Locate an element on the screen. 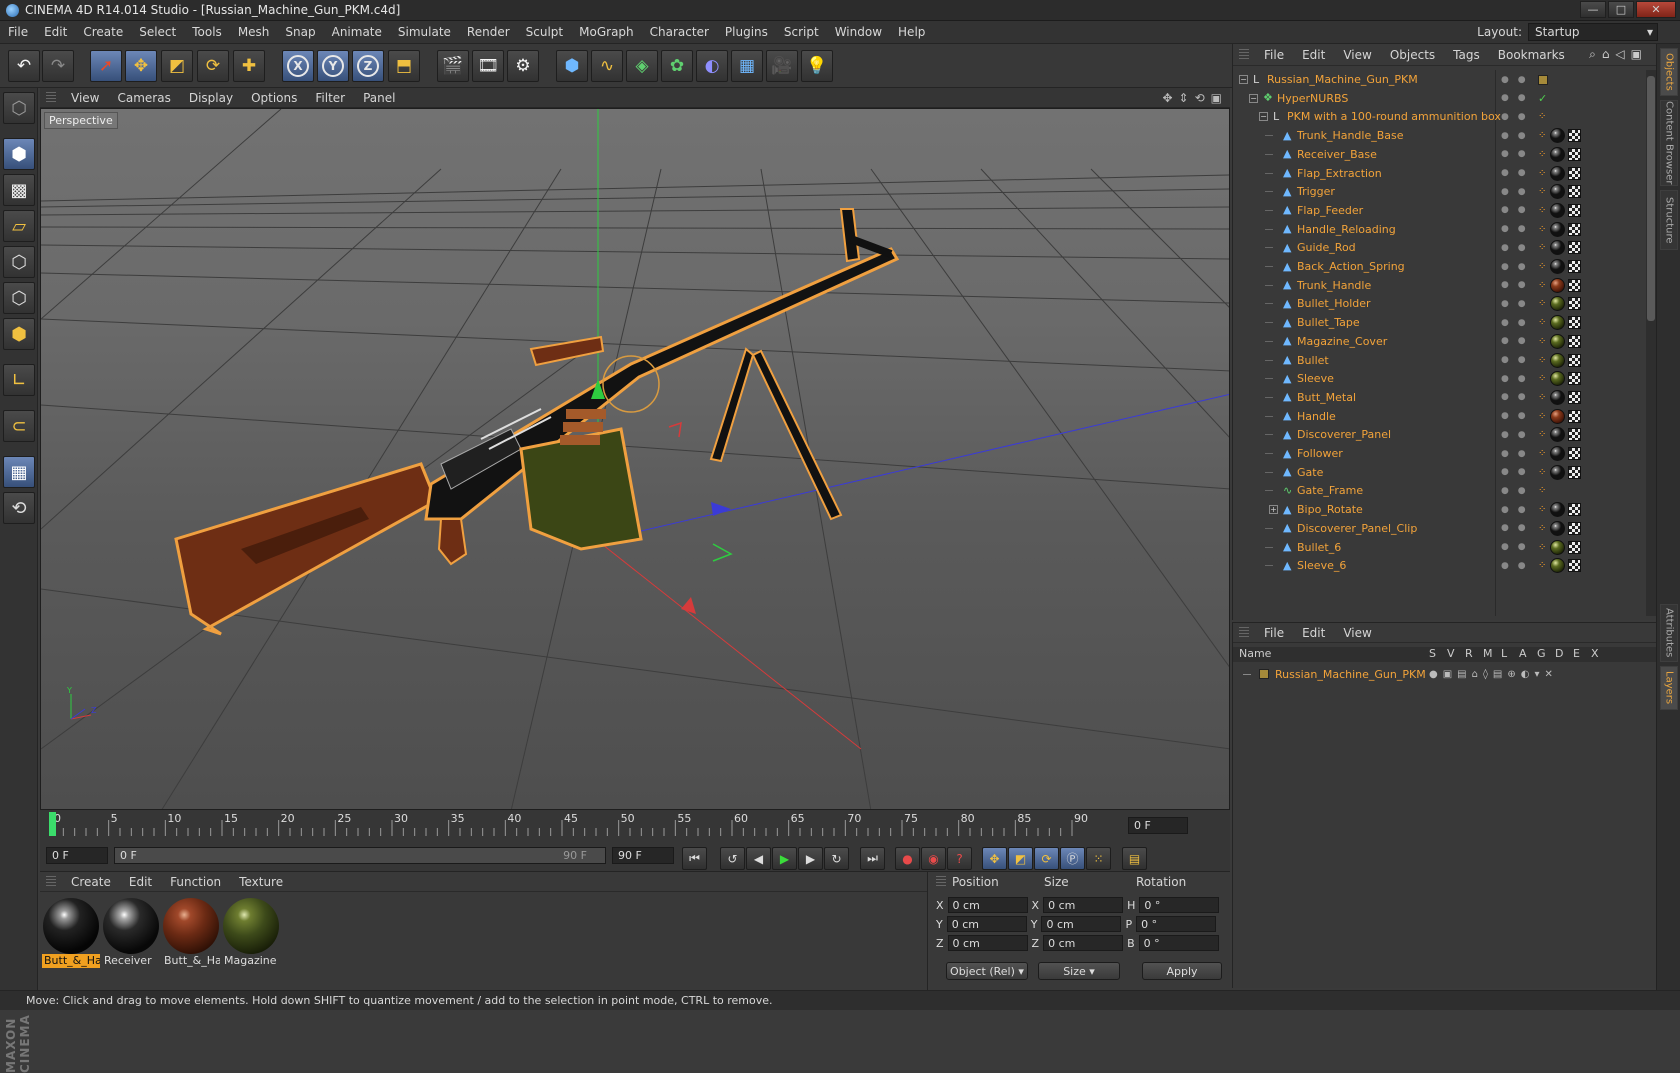 The height and width of the screenshot is (1073, 1680). menu-plugins: Plugins is located at coordinates (746, 32).